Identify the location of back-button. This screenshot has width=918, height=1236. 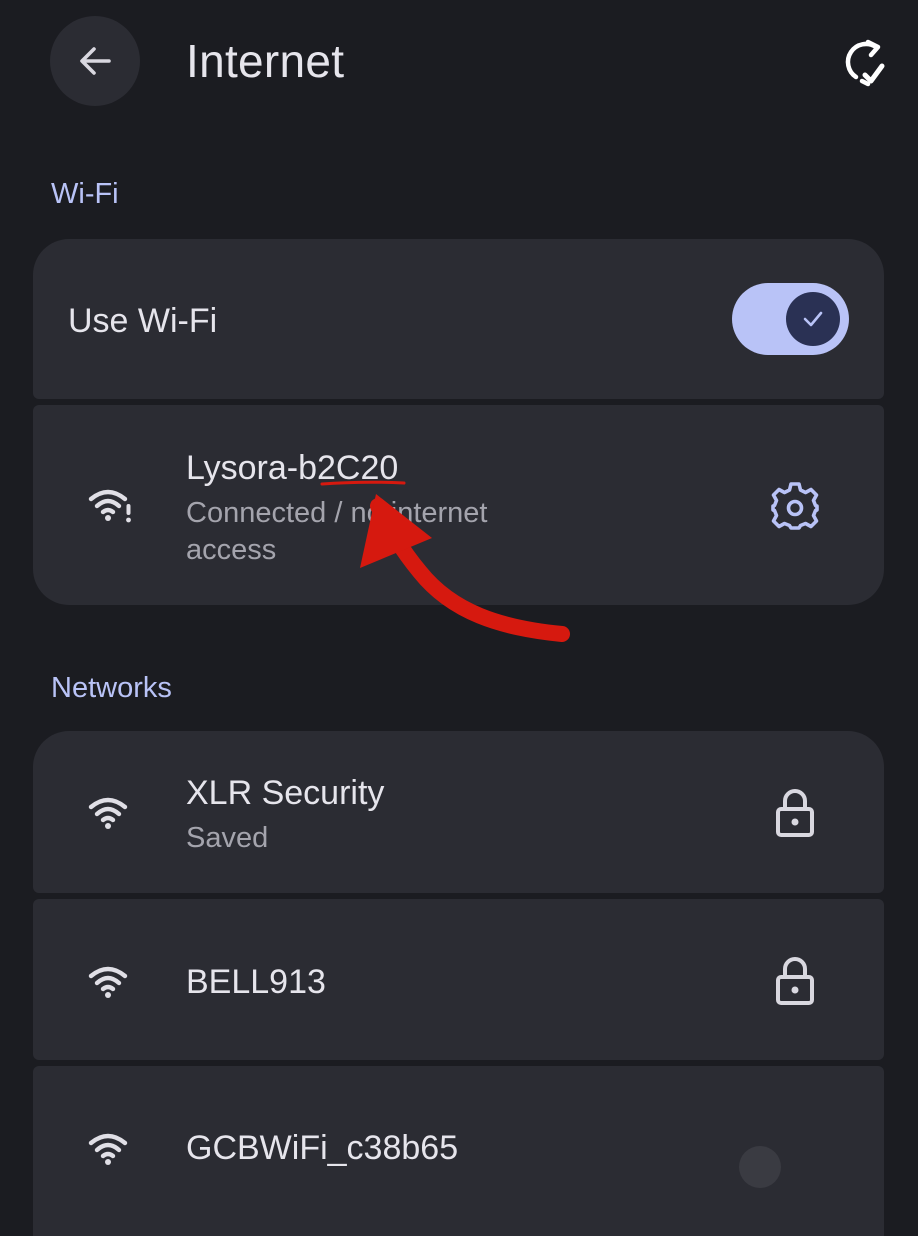
(95, 61).